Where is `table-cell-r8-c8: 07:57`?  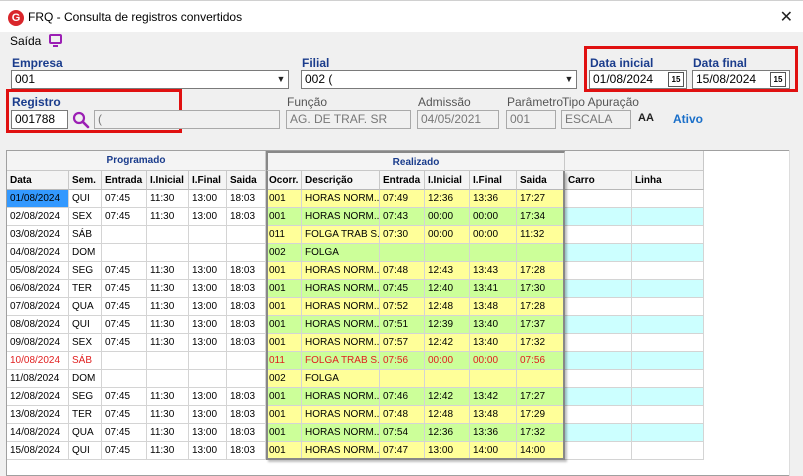 table-cell-r8-c8: 07:57 is located at coordinates (402, 343).